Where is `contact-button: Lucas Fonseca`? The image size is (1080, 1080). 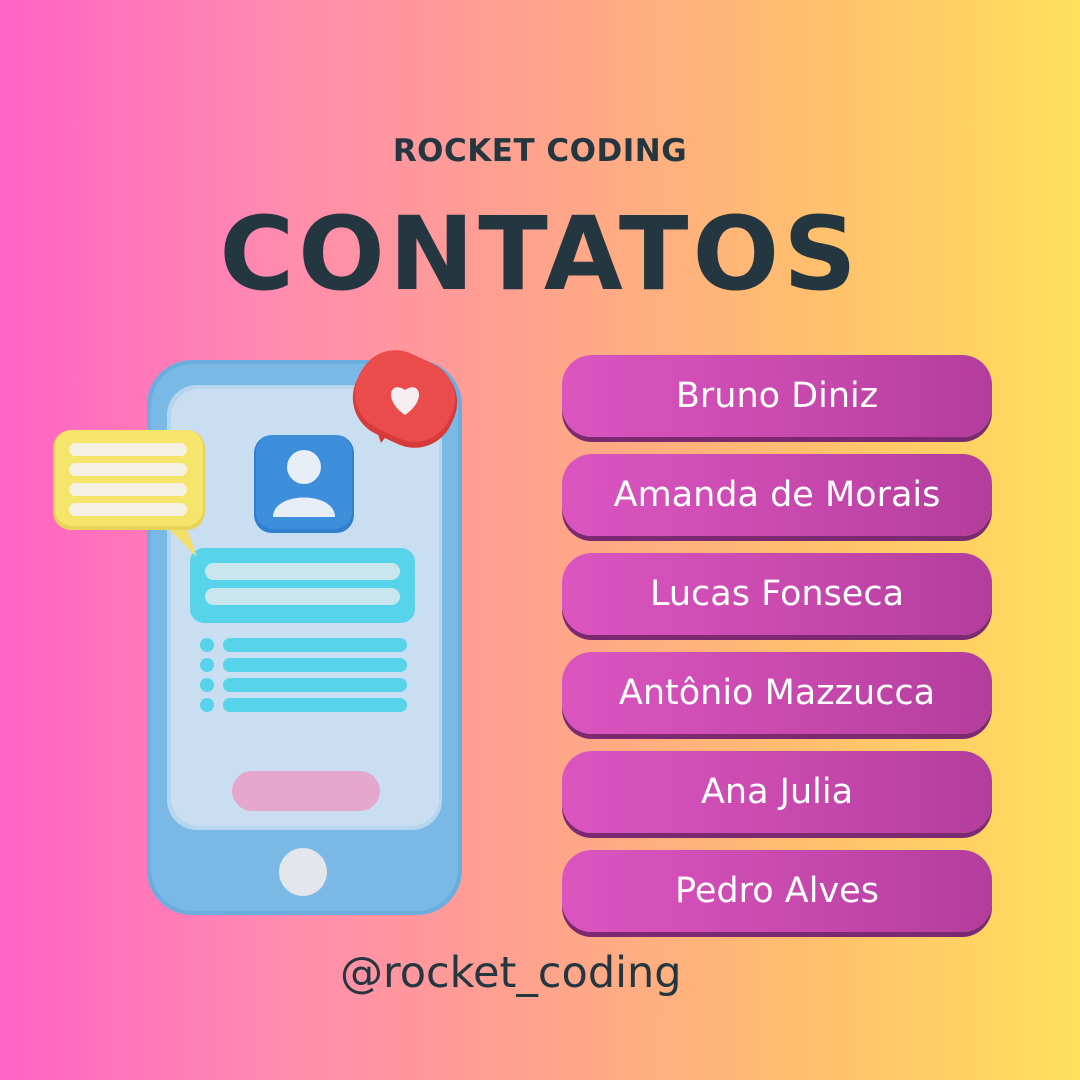 contact-button: Lucas Fonseca is located at coordinates (777, 594).